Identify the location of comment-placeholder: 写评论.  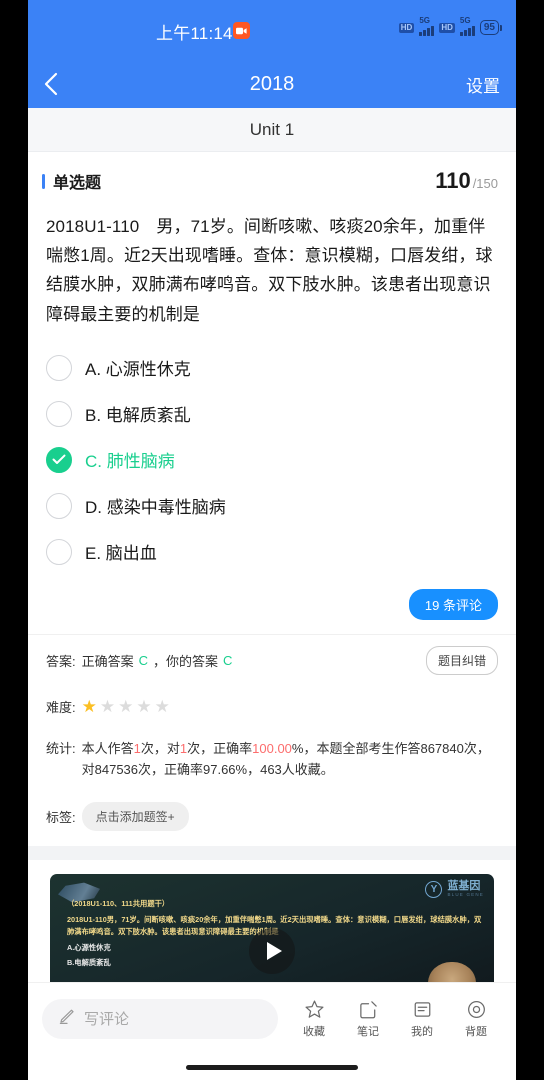
(107, 1019).